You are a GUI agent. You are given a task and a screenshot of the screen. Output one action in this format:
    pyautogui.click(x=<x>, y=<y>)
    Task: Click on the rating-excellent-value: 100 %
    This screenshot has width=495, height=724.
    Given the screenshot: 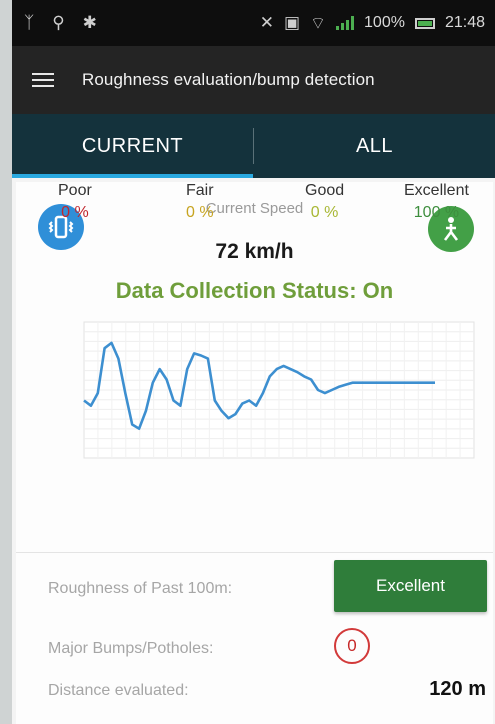 What is the action you would take?
    pyautogui.click(x=436, y=212)
    